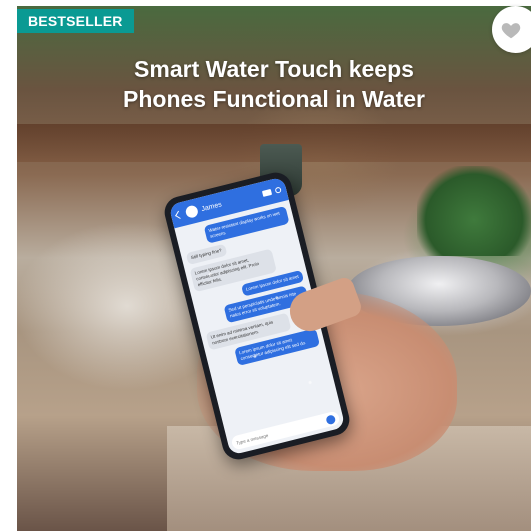 Image resolution: width=531 pixels, height=531 pixels. I want to click on video-call-icon, so click(267, 192).